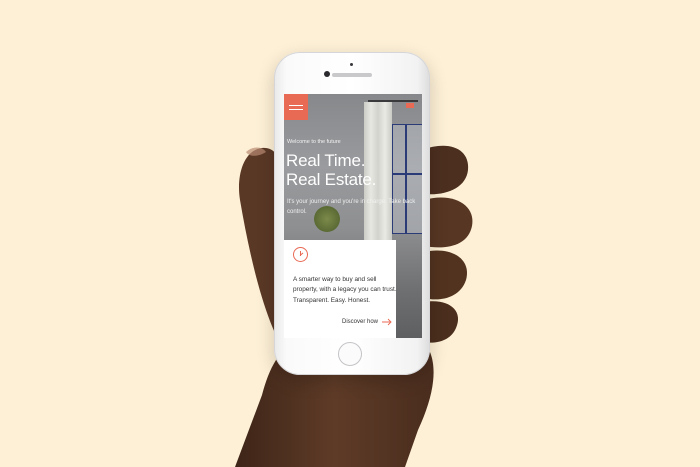  I want to click on proximity-sensor, so click(351, 64).